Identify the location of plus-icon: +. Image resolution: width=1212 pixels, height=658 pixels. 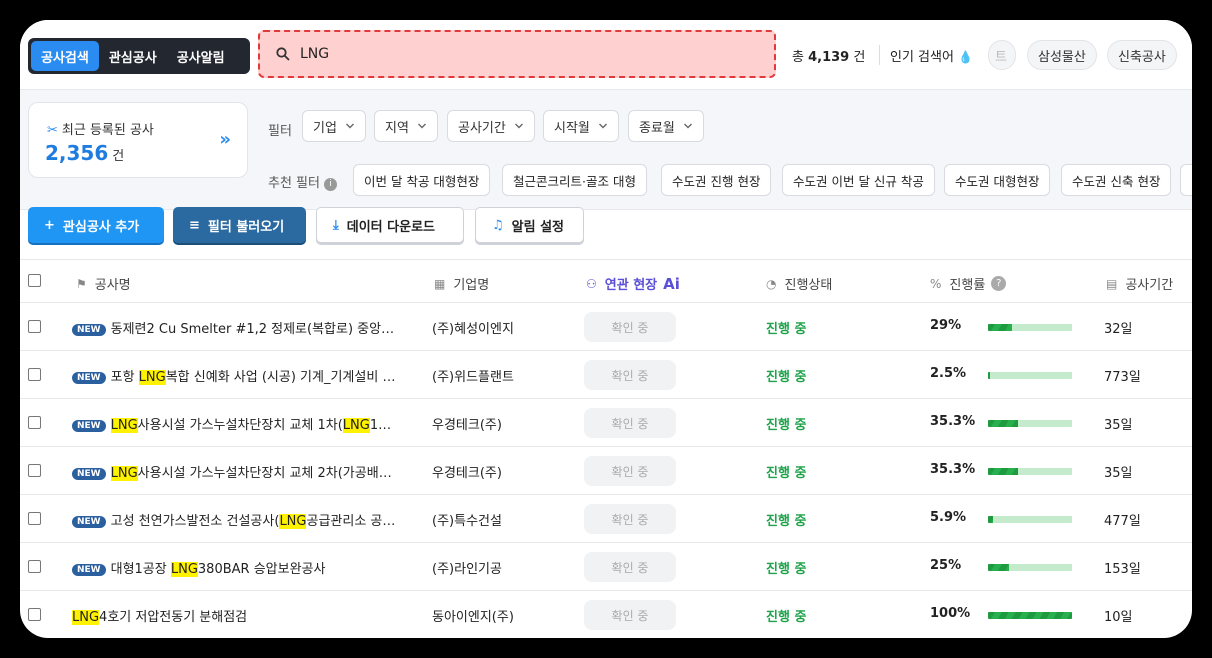
(49, 225).